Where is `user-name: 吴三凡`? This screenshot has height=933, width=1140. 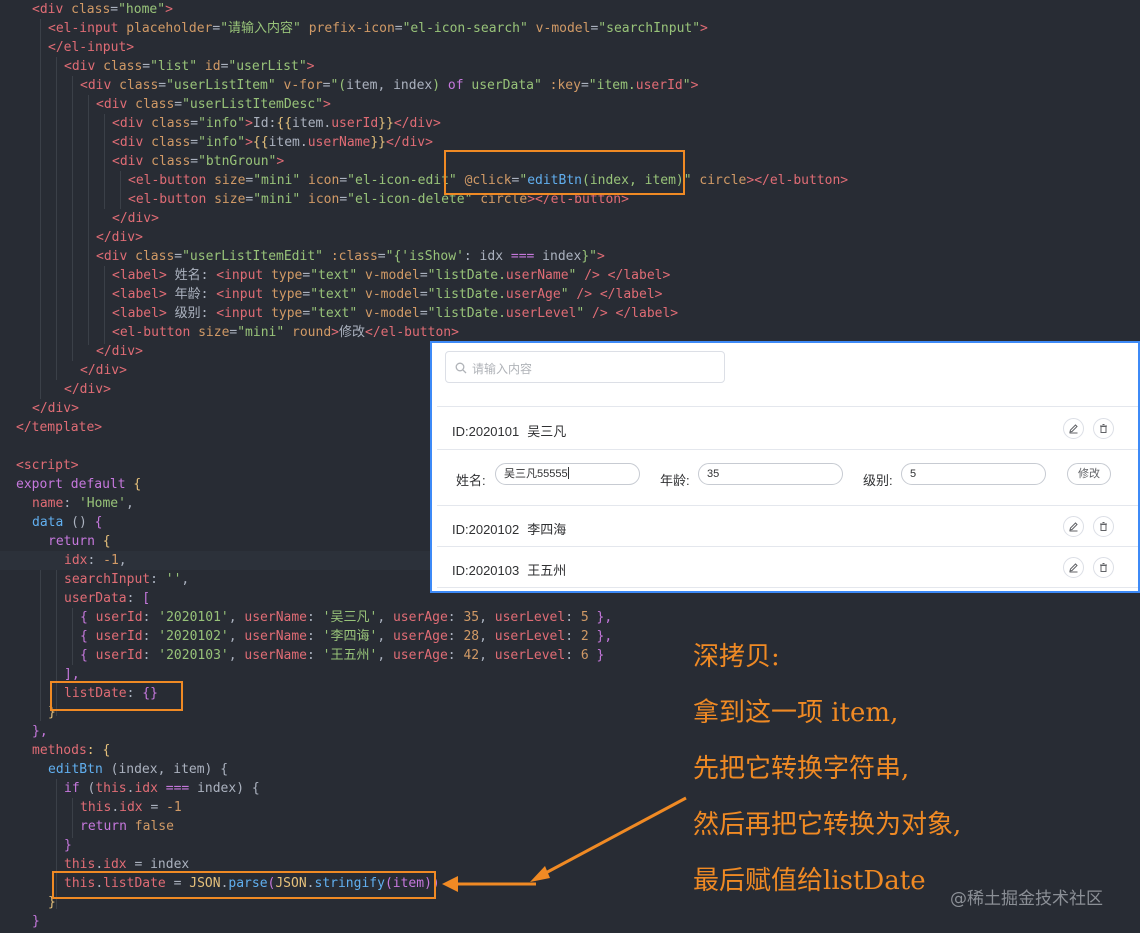
user-name: 吴三凡 is located at coordinates (547, 431).